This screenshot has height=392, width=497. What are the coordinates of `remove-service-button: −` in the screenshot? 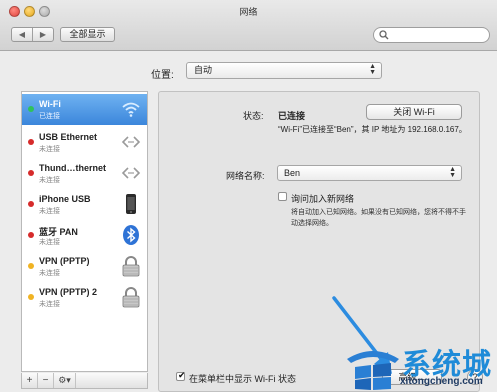 It's located at (46, 380).